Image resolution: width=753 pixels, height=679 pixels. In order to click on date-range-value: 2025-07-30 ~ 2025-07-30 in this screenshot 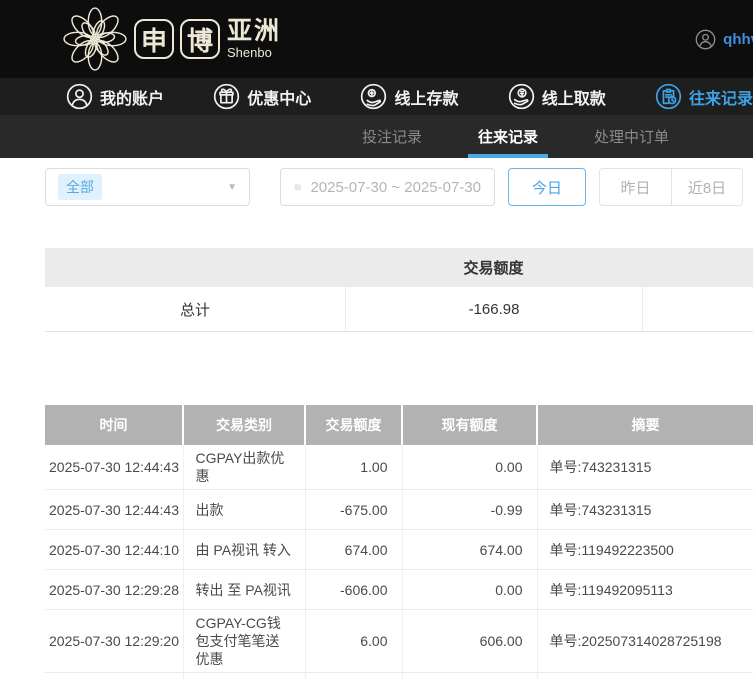, I will do `click(395, 187)`.